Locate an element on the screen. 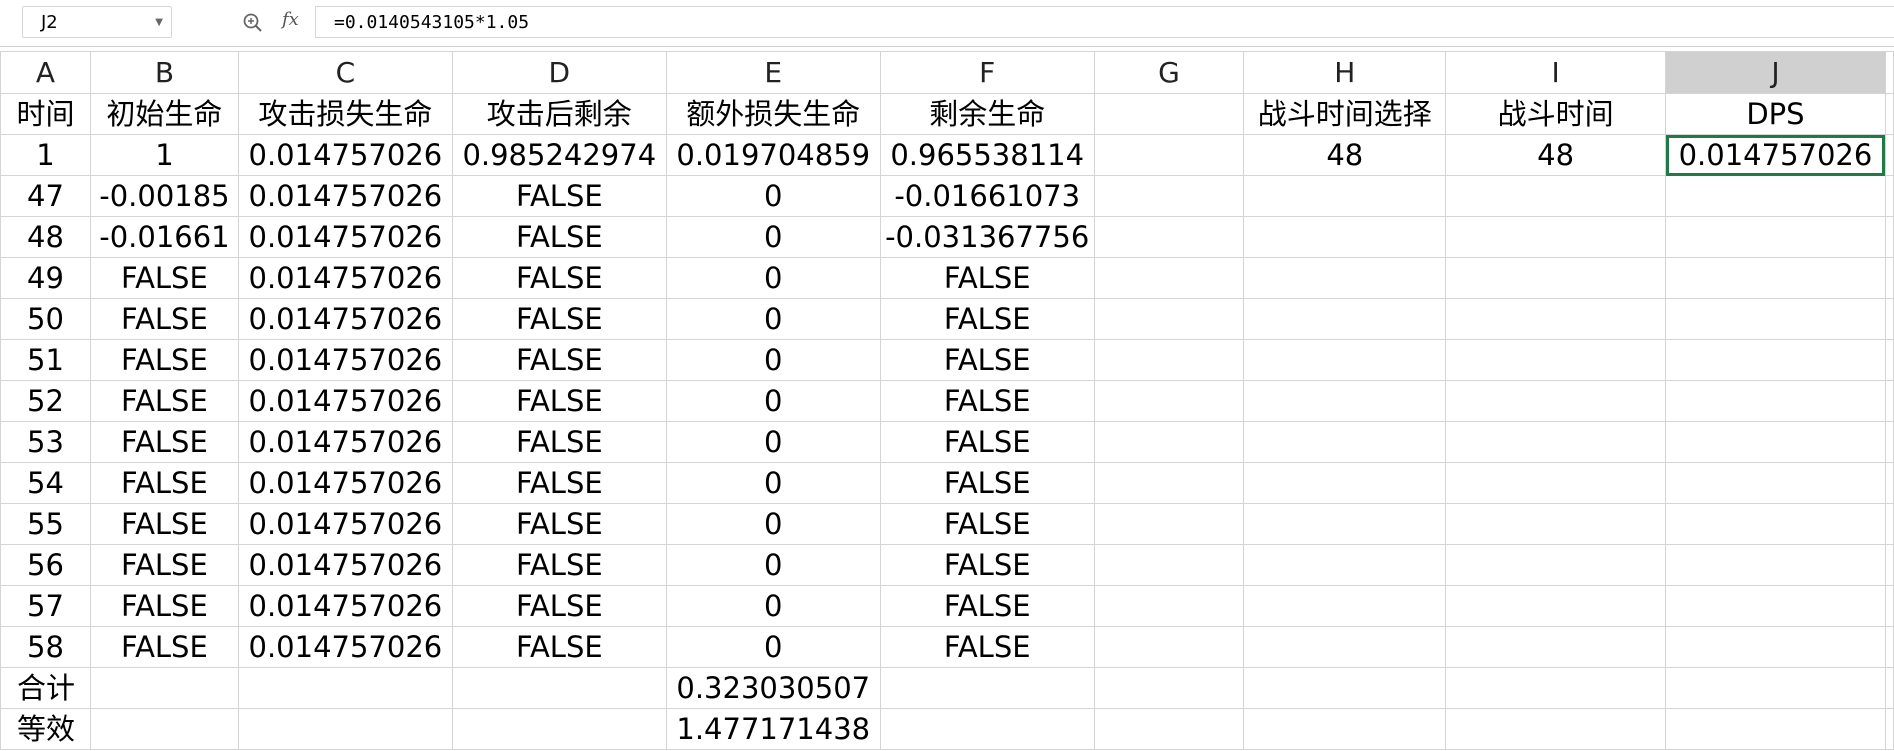  cell-h14 is located at coordinates (1345, 647).